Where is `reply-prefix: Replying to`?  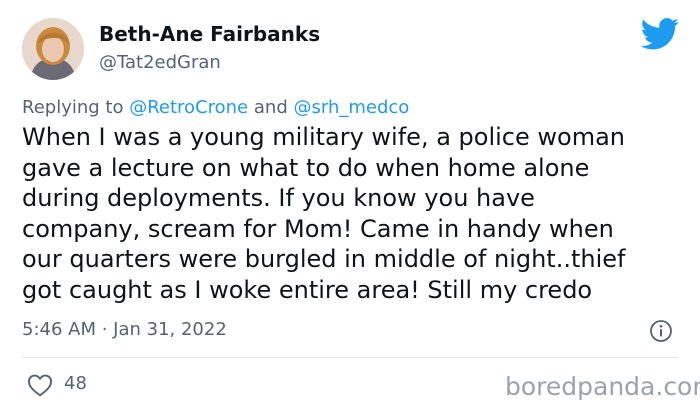 reply-prefix: Replying to is located at coordinates (73, 107).